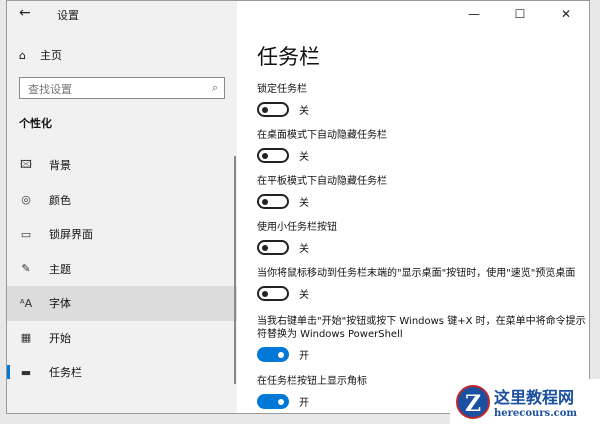  What do you see at coordinates (422, 146) in the screenshot?
I see `setting-autohide-desktop: 在桌面模式下自动隐藏任务栏关` at bounding box center [422, 146].